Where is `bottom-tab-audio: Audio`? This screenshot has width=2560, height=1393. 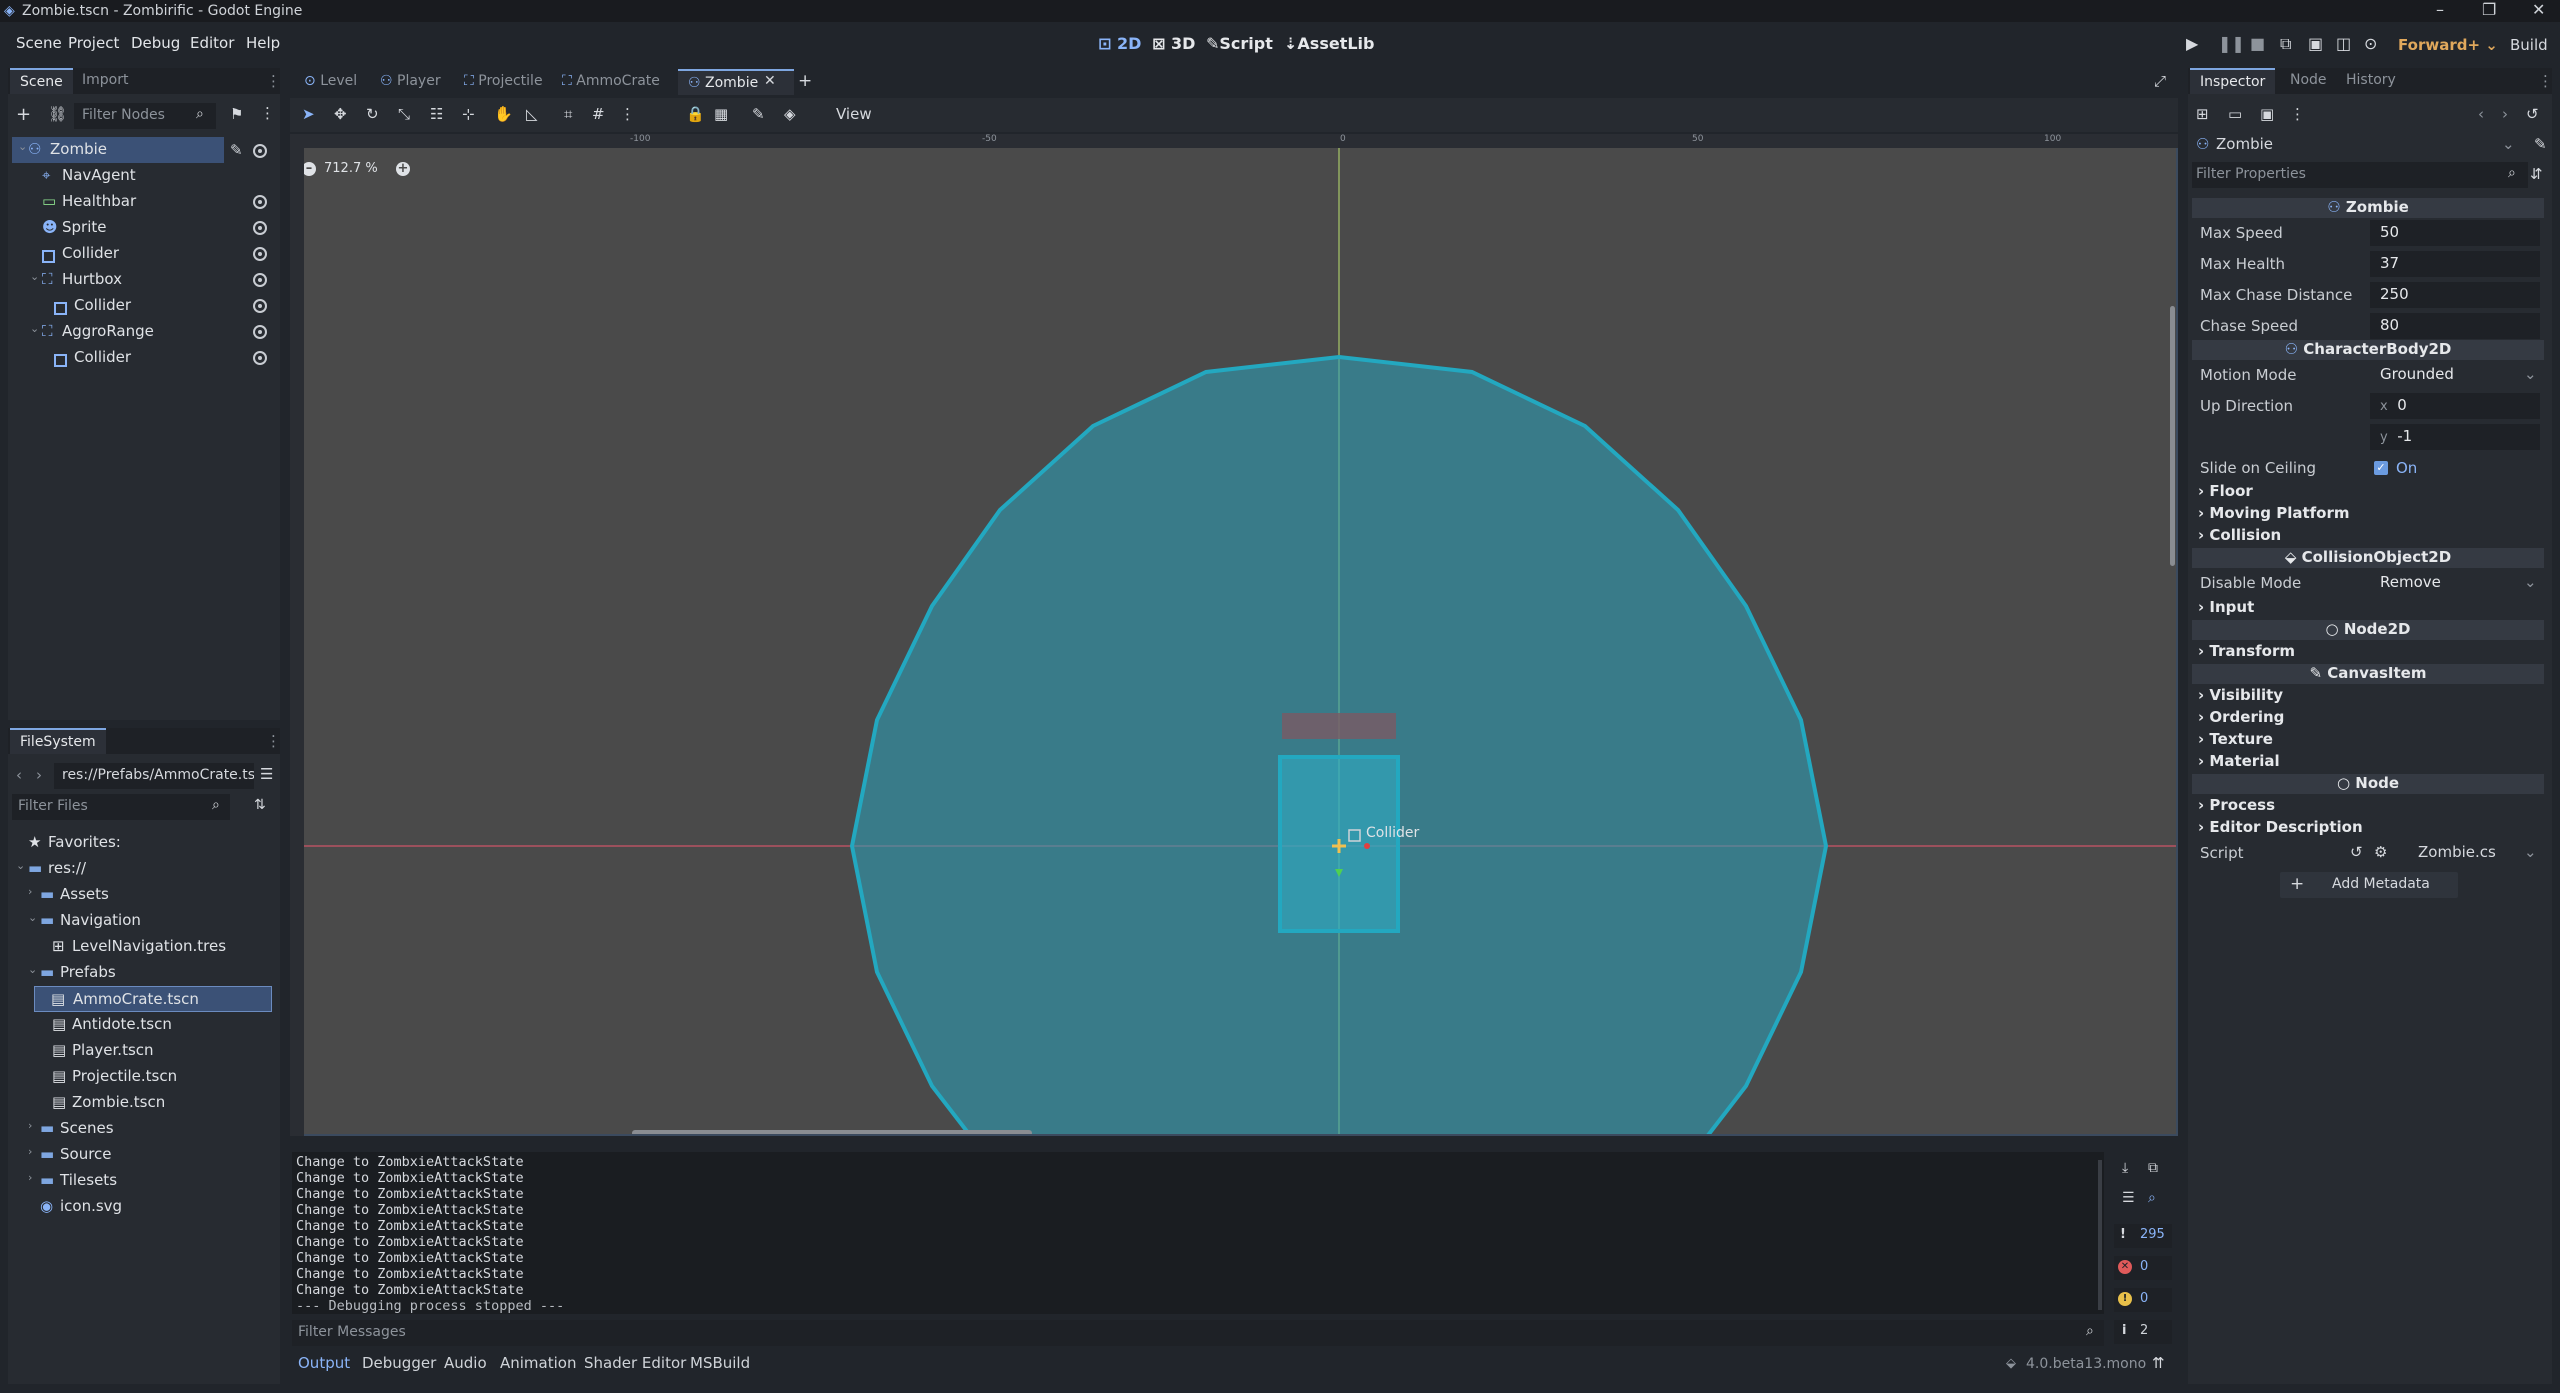 bottom-tab-audio: Audio is located at coordinates (465, 1363).